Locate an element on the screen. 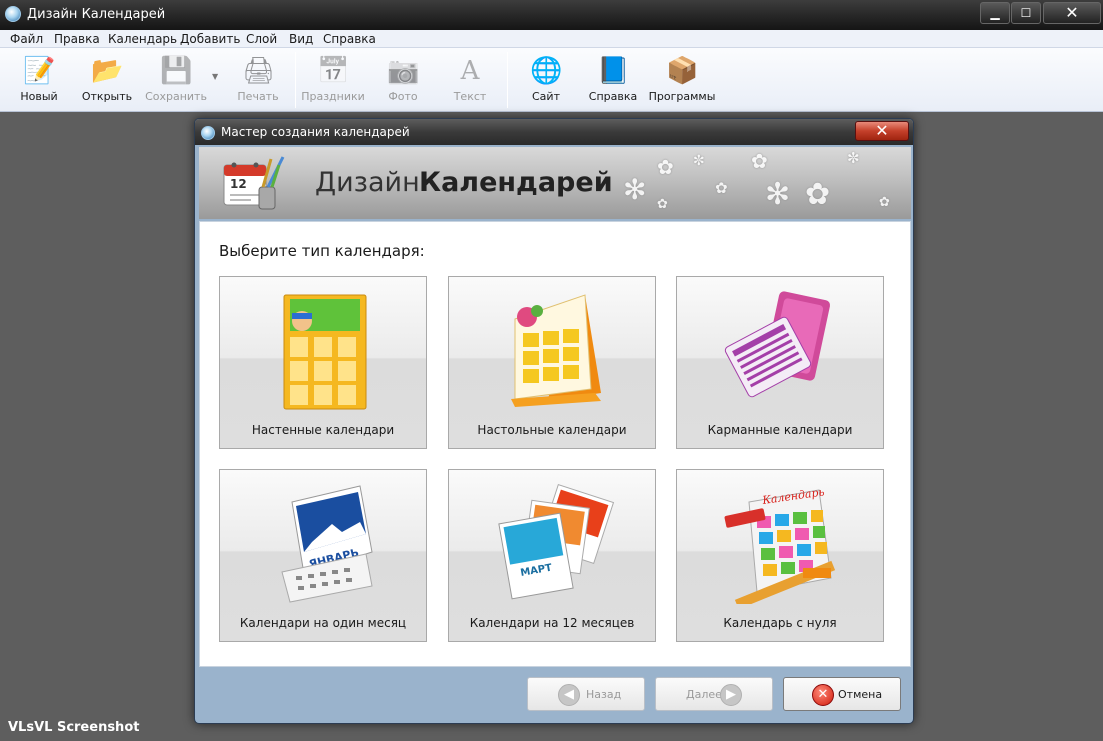 The width and height of the screenshot is (1103, 741). photo-button: 📷 Фото is located at coordinates (403, 80).